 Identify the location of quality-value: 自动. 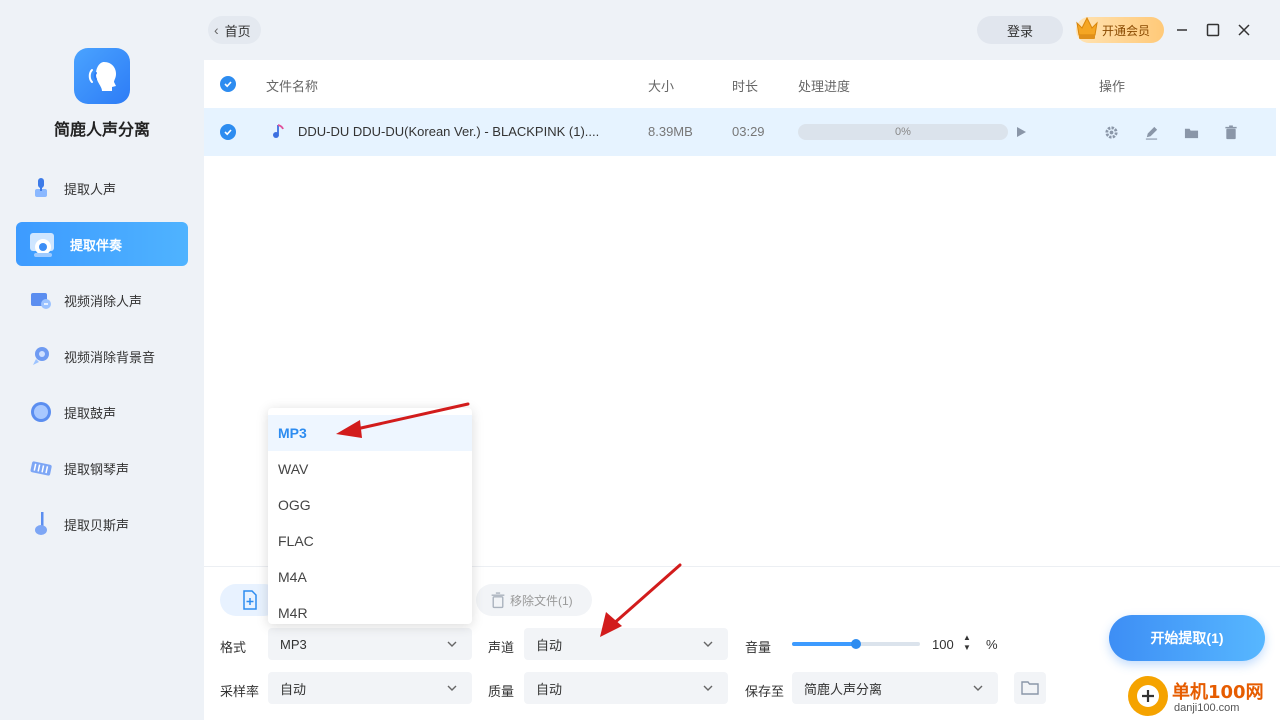
(549, 689).